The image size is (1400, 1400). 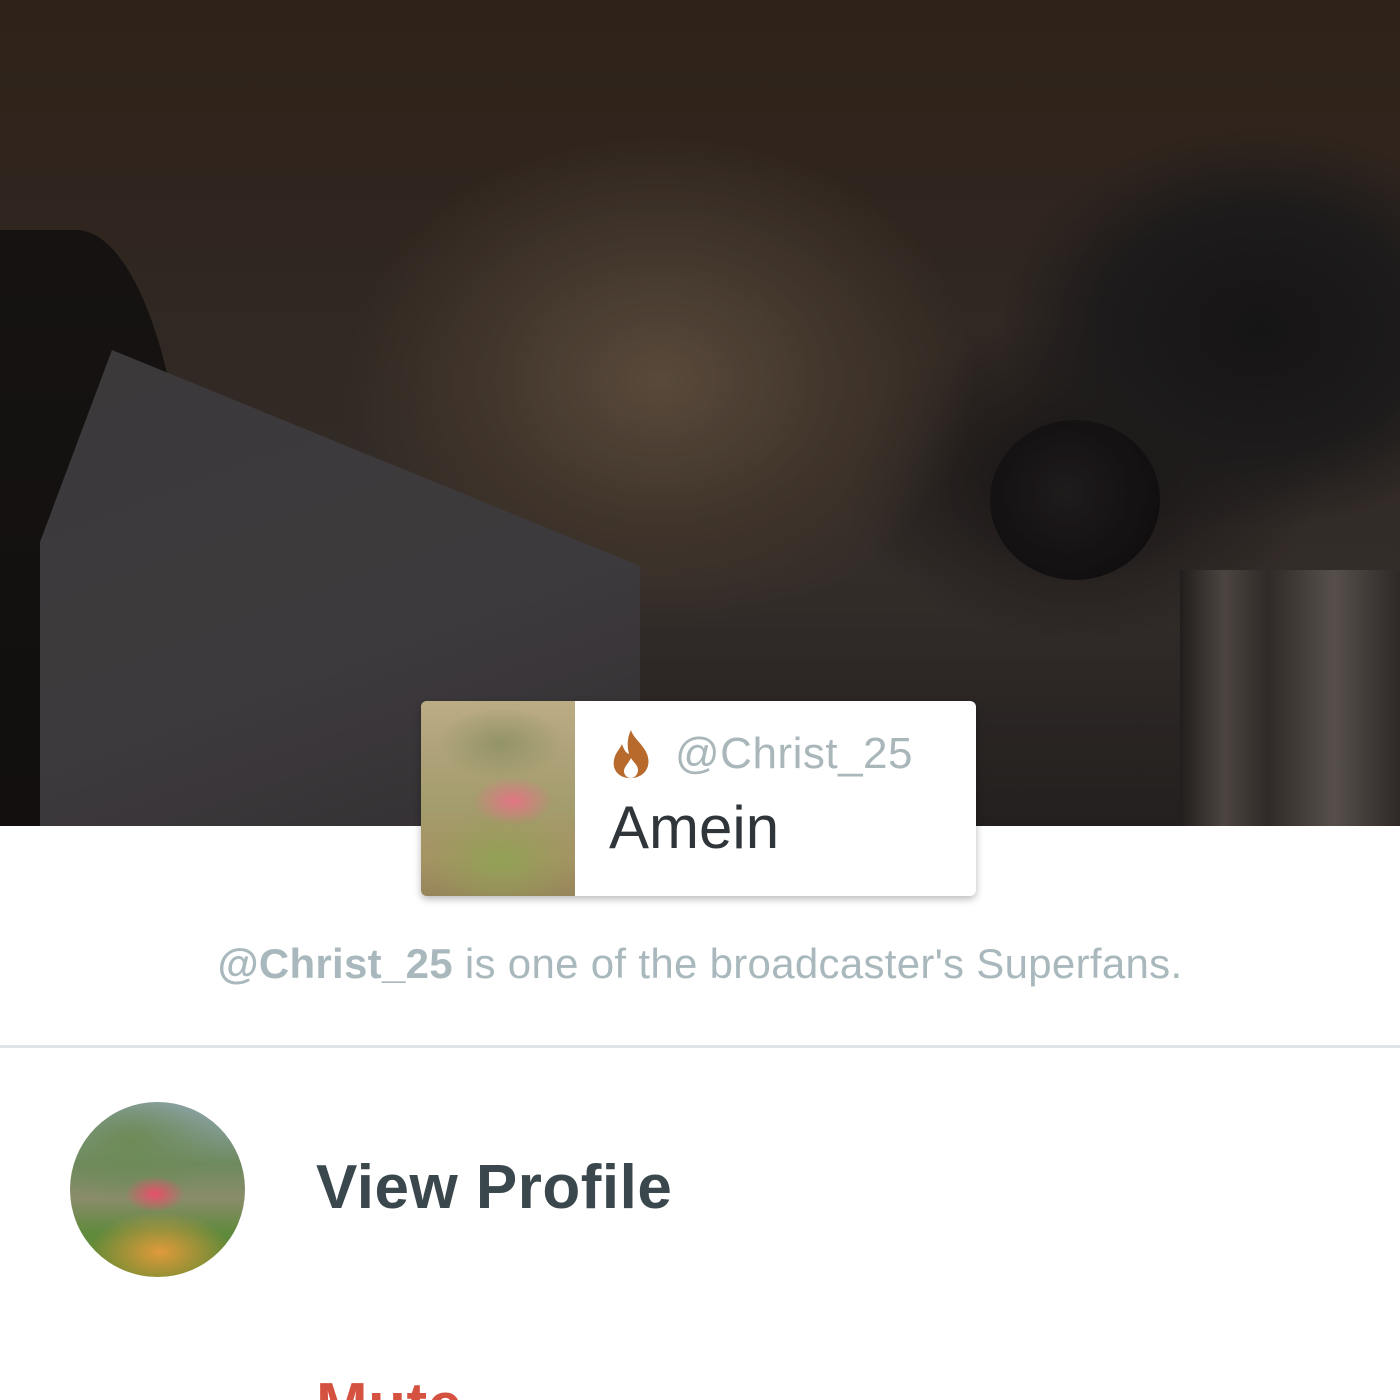 What do you see at coordinates (389, 1385) in the screenshot?
I see `mute-button: Mute` at bounding box center [389, 1385].